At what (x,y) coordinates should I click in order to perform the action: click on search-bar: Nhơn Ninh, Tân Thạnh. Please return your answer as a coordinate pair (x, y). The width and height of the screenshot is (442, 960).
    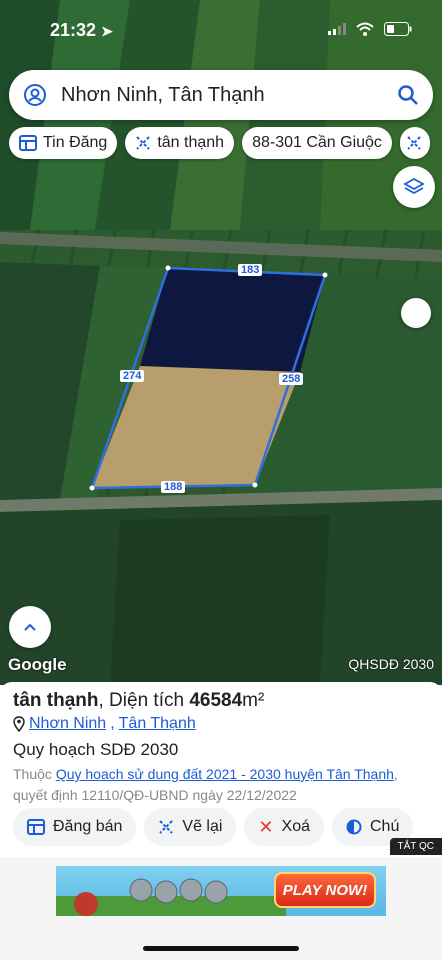
    Looking at the image, I should click on (221, 95).